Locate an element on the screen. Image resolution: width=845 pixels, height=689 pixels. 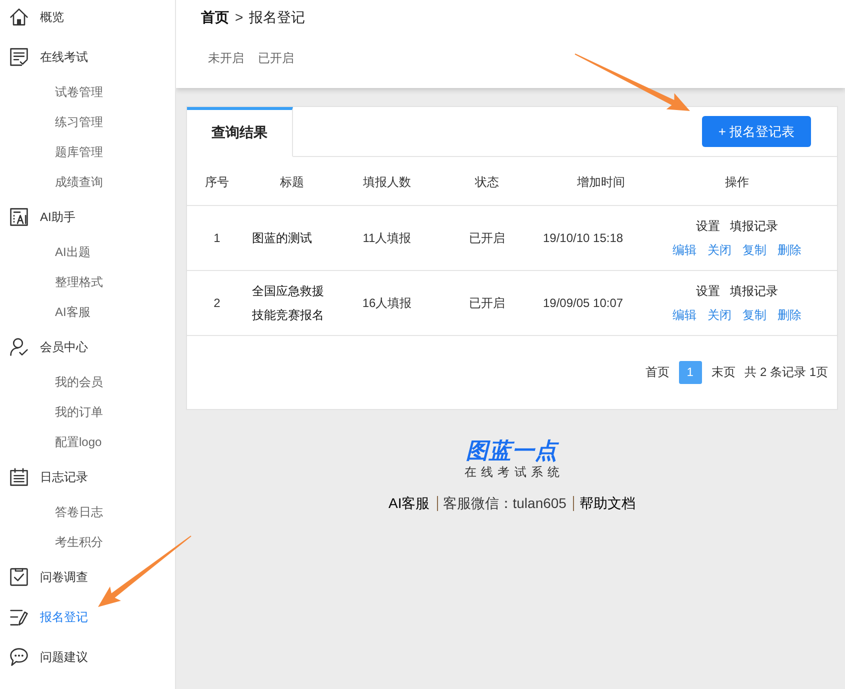
column-header: 标题 is located at coordinates (292, 182).